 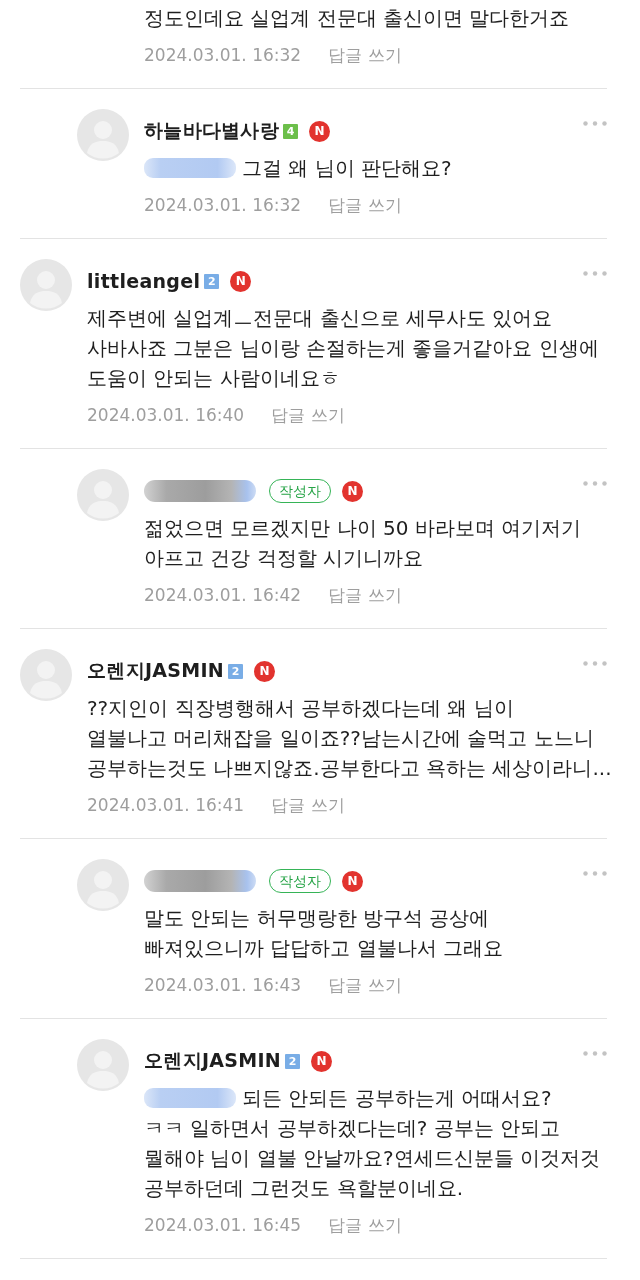 I want to click on user-name: 하늘바다별사랑, so click(x=212, y=131).